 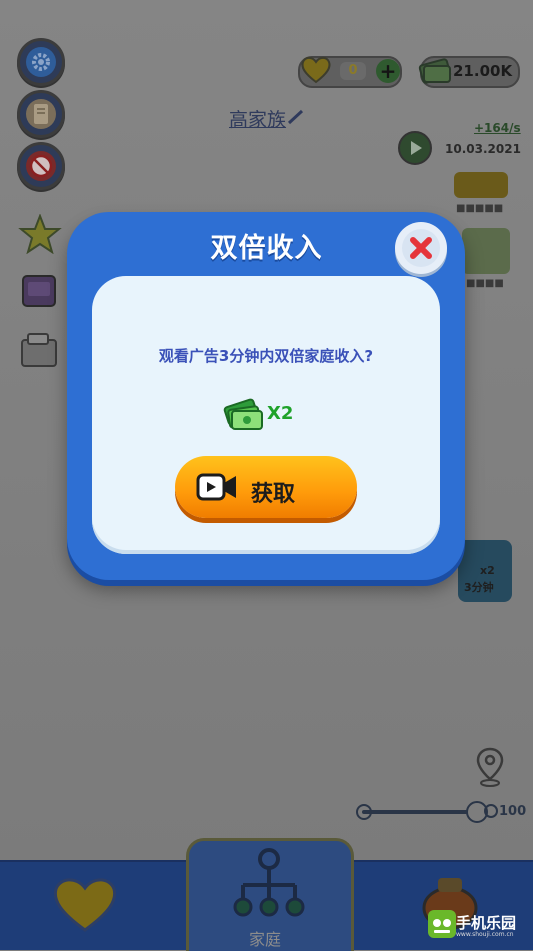 I want to click on dialog-title: 双倍收入, so click(x=266, y=248).